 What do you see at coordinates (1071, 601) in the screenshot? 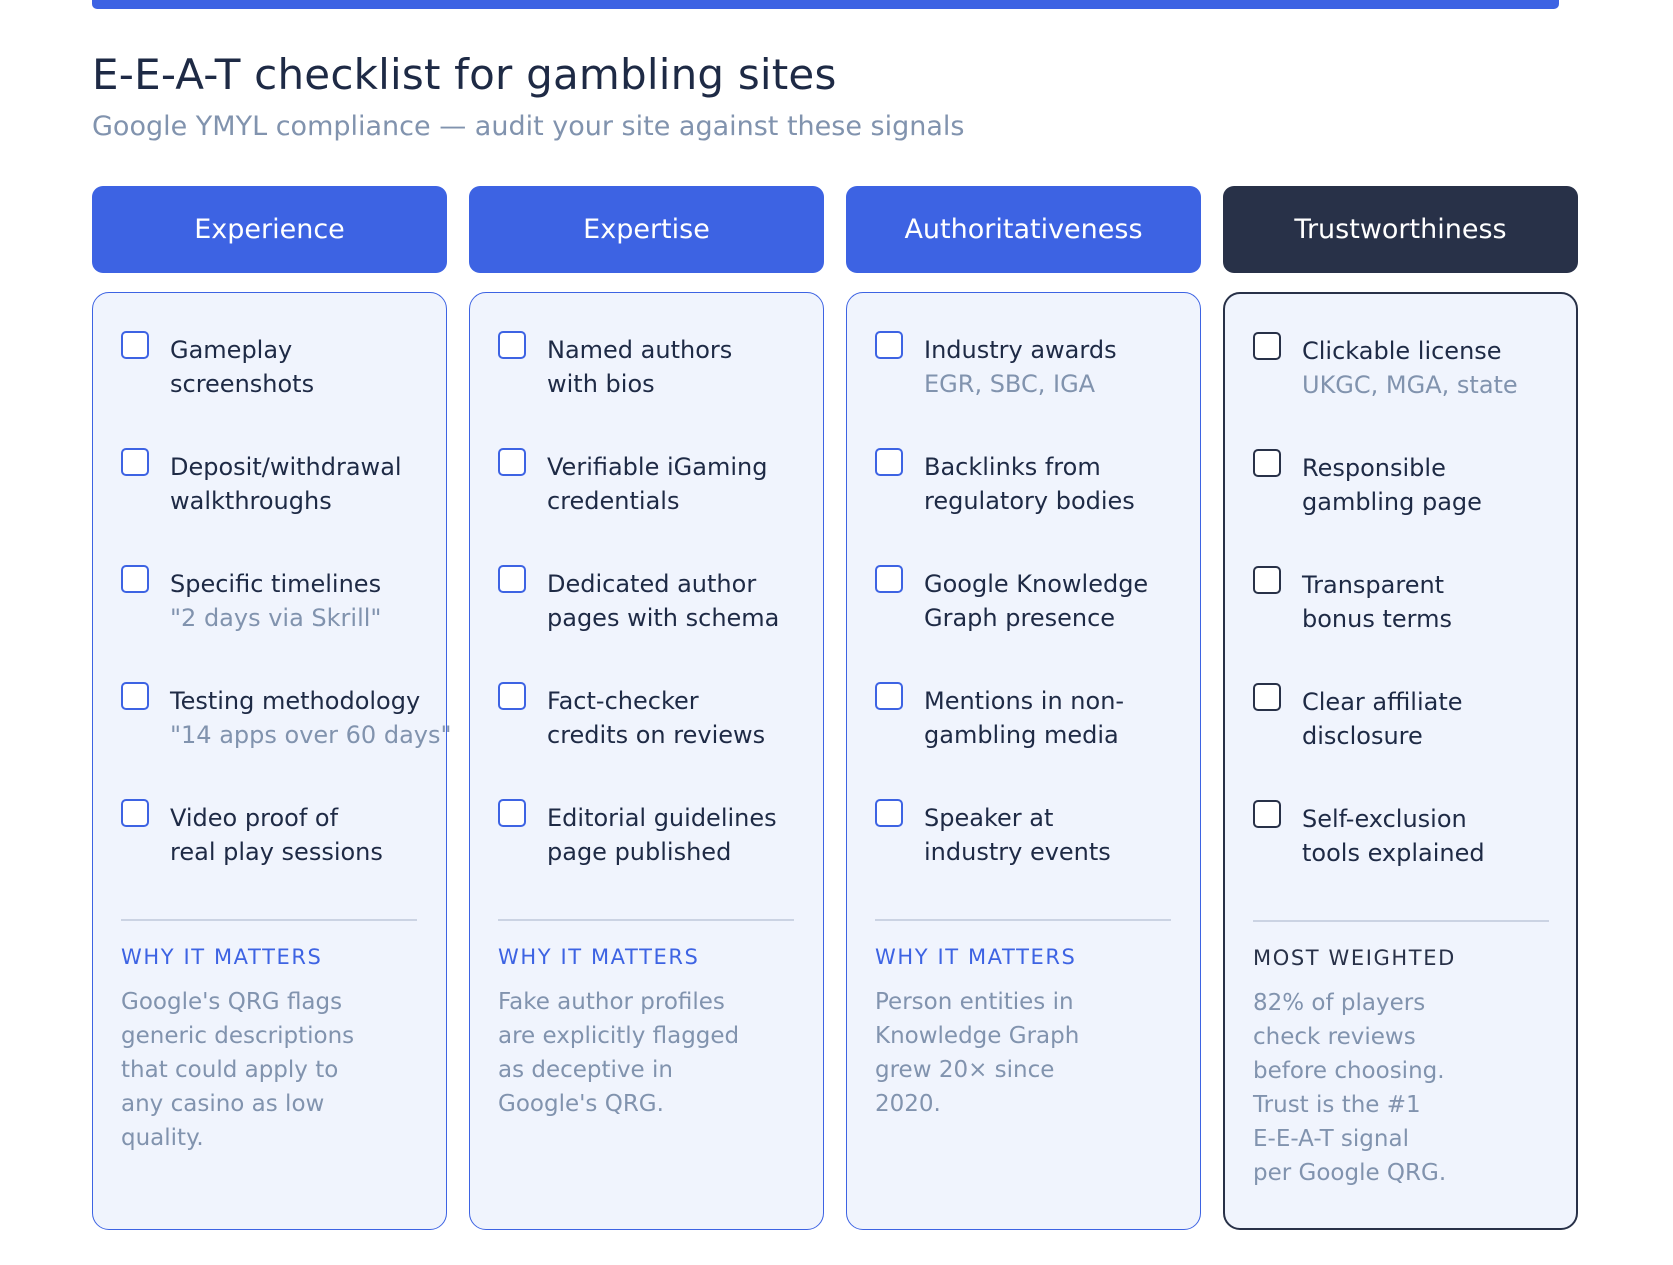
I see `checklist-item-text: Google Knowledge Graph presence` at bounding box center [1071, 601].